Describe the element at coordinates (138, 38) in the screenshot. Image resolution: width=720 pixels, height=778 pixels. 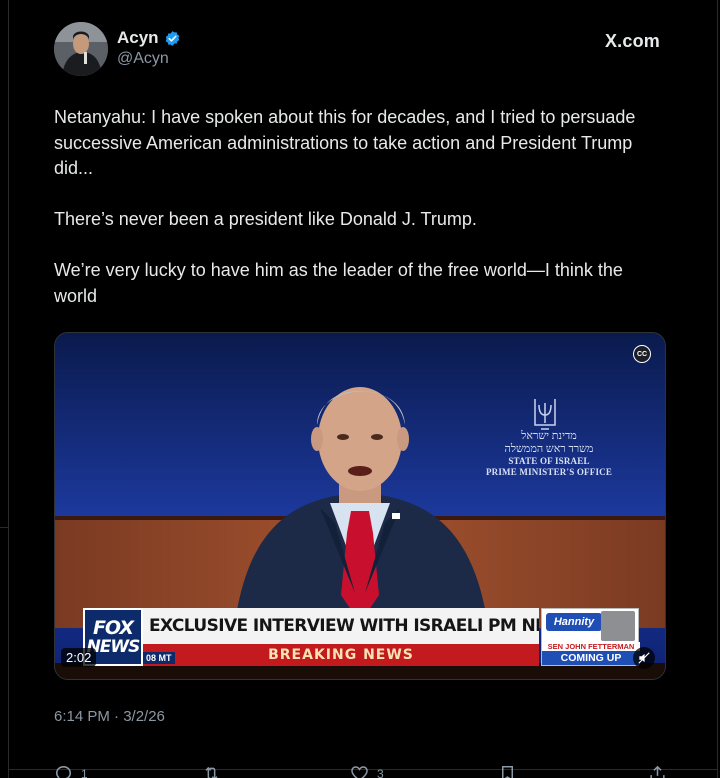
I see `display-name: Acyn` at that location.